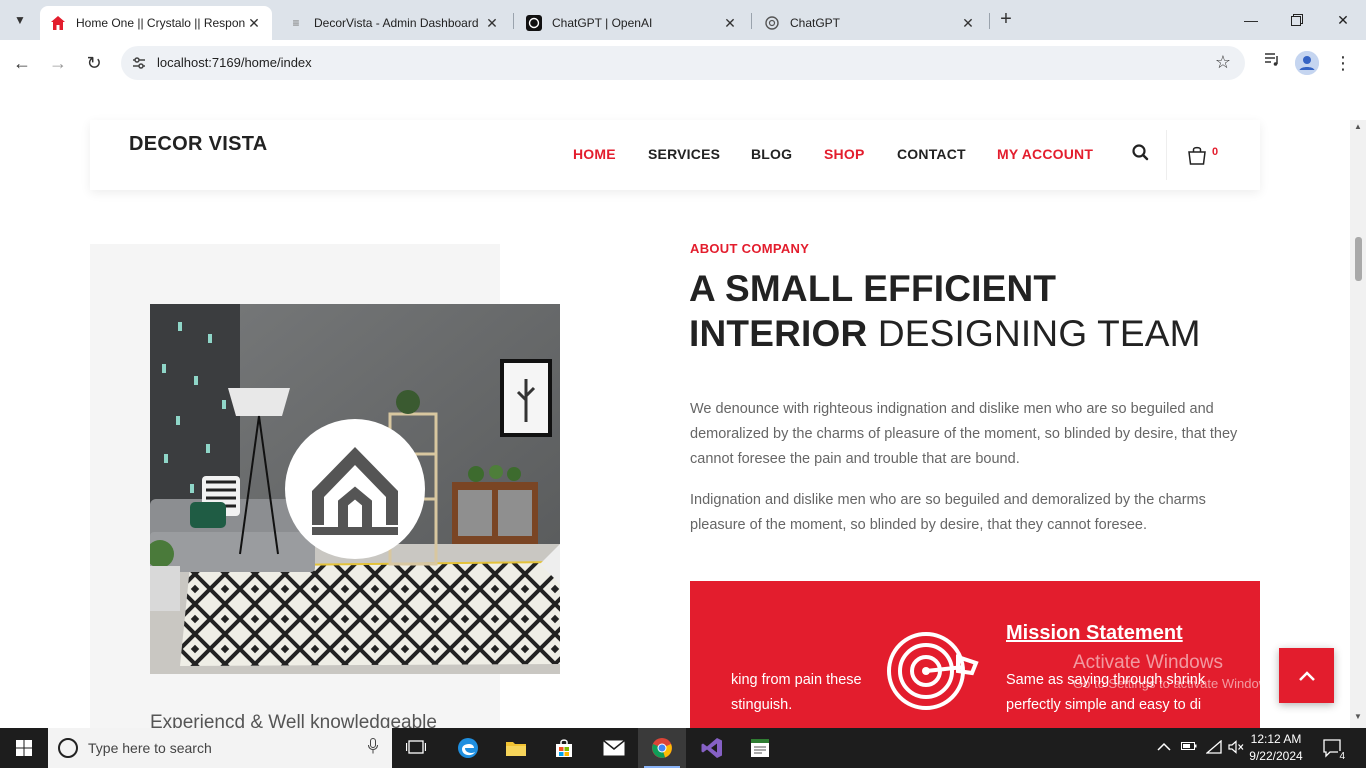 The image size is (1366, 768). Describe the element at coordinates (1272, 63) in the screenshot. I see `media-control-icon` at that location.